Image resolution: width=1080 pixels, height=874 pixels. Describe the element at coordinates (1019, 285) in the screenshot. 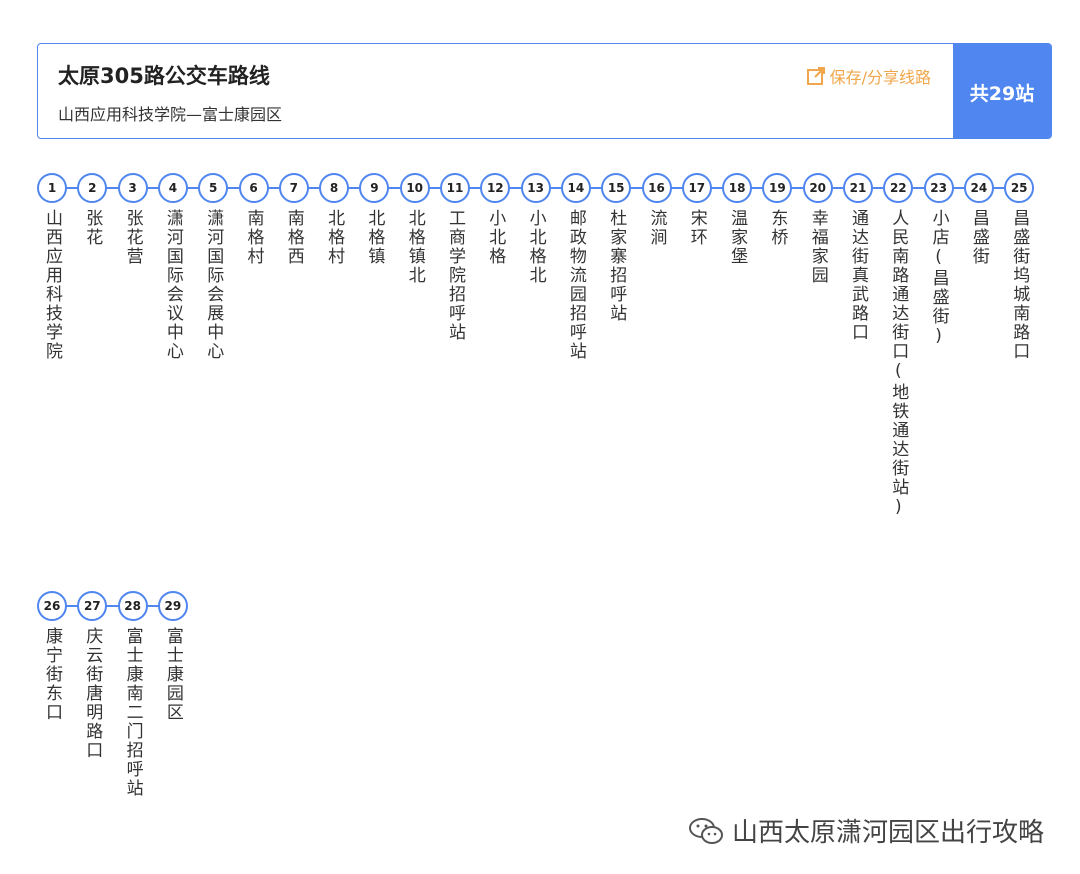

I see `stop-name: 昌盛街坞城南路口` at that location.